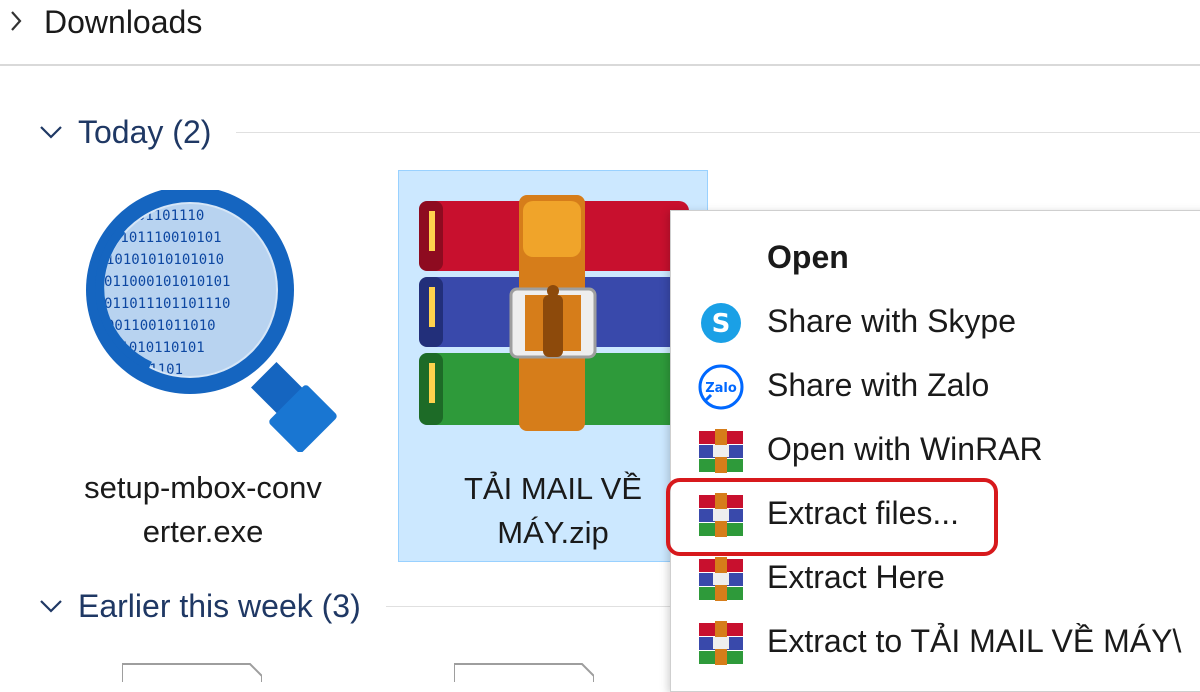 The image size is (1200, 692). I want to click on group-header-today: Today (2), so click(600, 132).